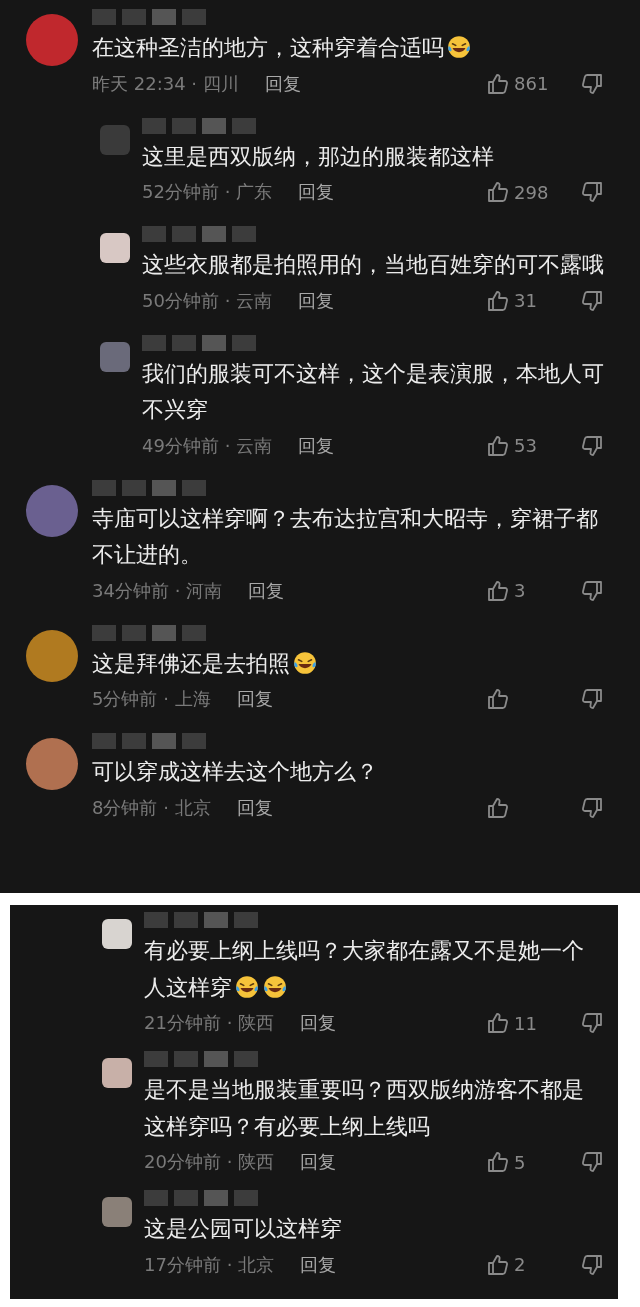  Describe the element at coordinates (318, 156) in the screenshot. I see `comment-text: 这里是西双版纳，那边的服装都这样` at that location.